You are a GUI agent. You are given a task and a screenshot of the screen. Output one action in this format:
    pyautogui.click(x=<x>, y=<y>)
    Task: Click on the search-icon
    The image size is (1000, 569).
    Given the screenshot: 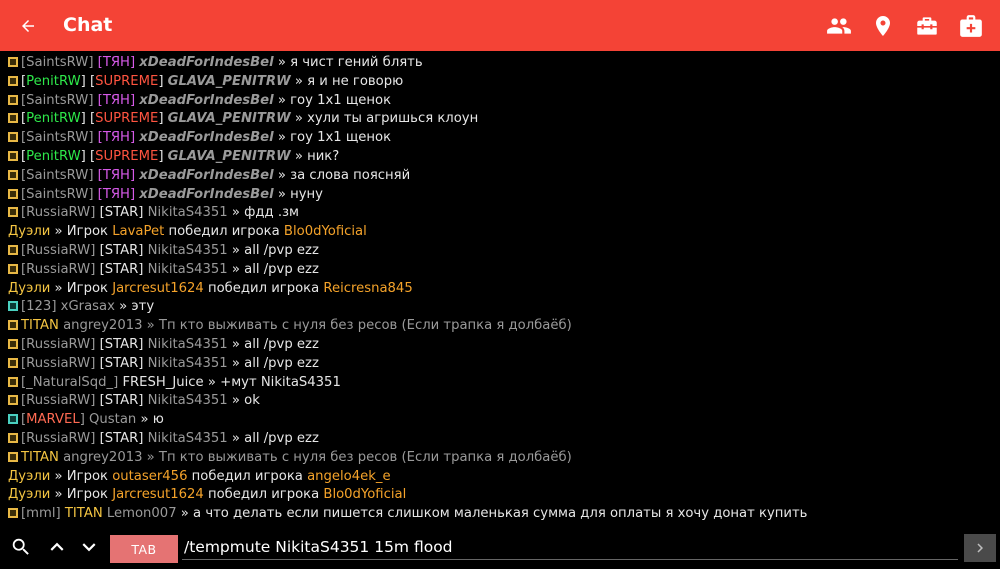 What is the action you would take?
    pyautogui.click(x=20, y=546)
    